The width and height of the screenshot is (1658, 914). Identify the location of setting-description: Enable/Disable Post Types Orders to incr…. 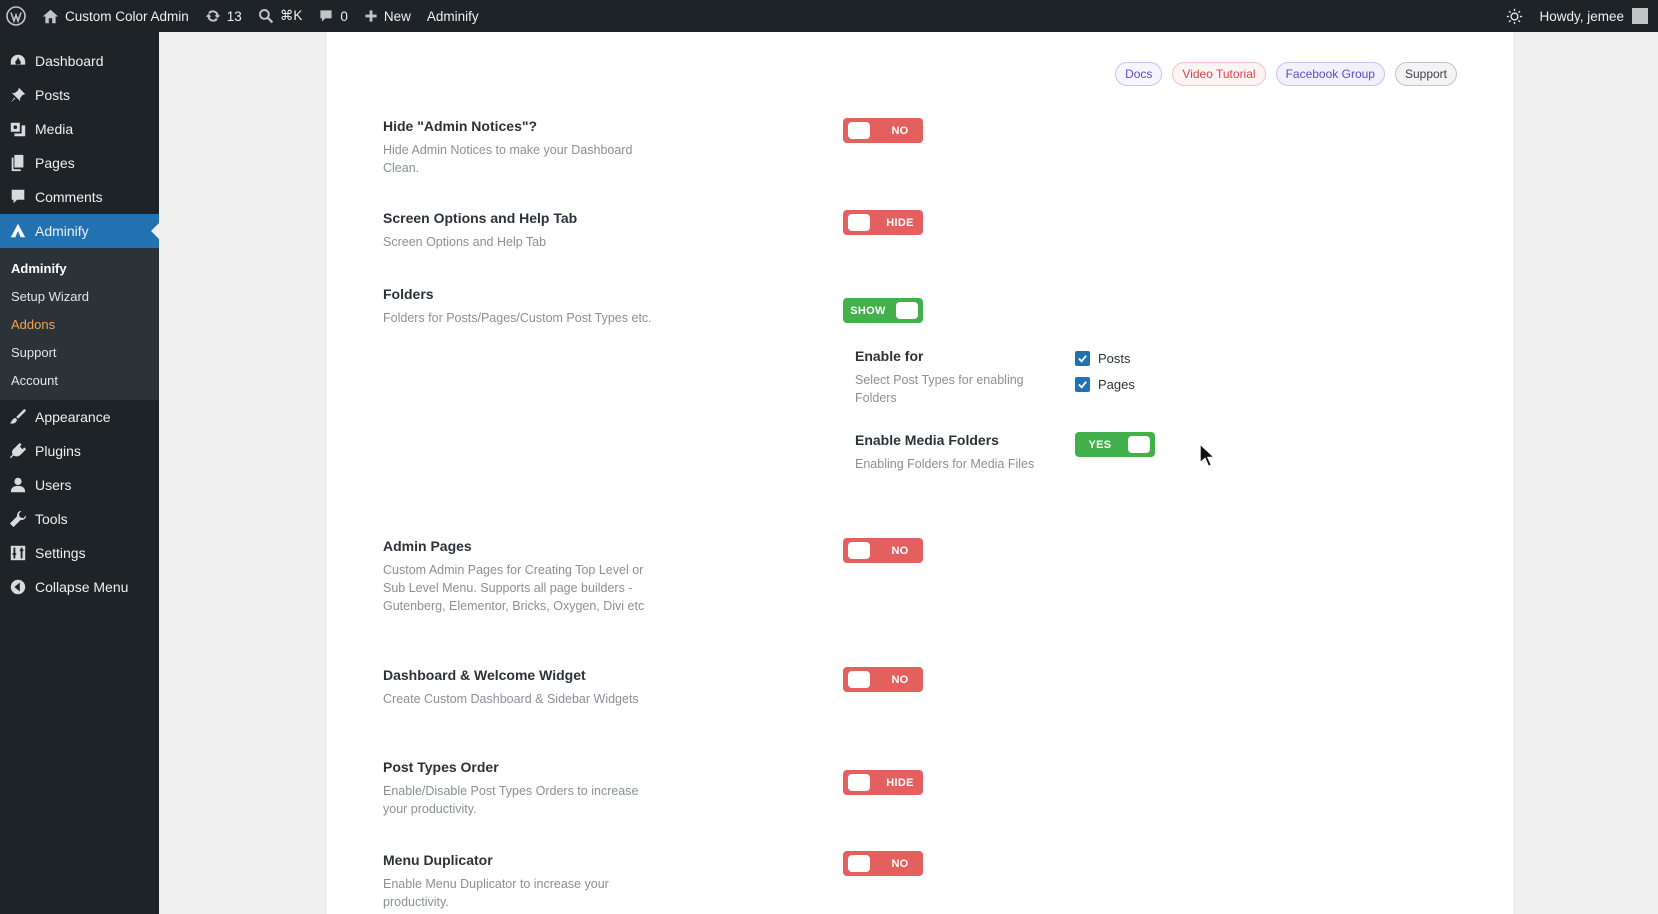
(511, 800).